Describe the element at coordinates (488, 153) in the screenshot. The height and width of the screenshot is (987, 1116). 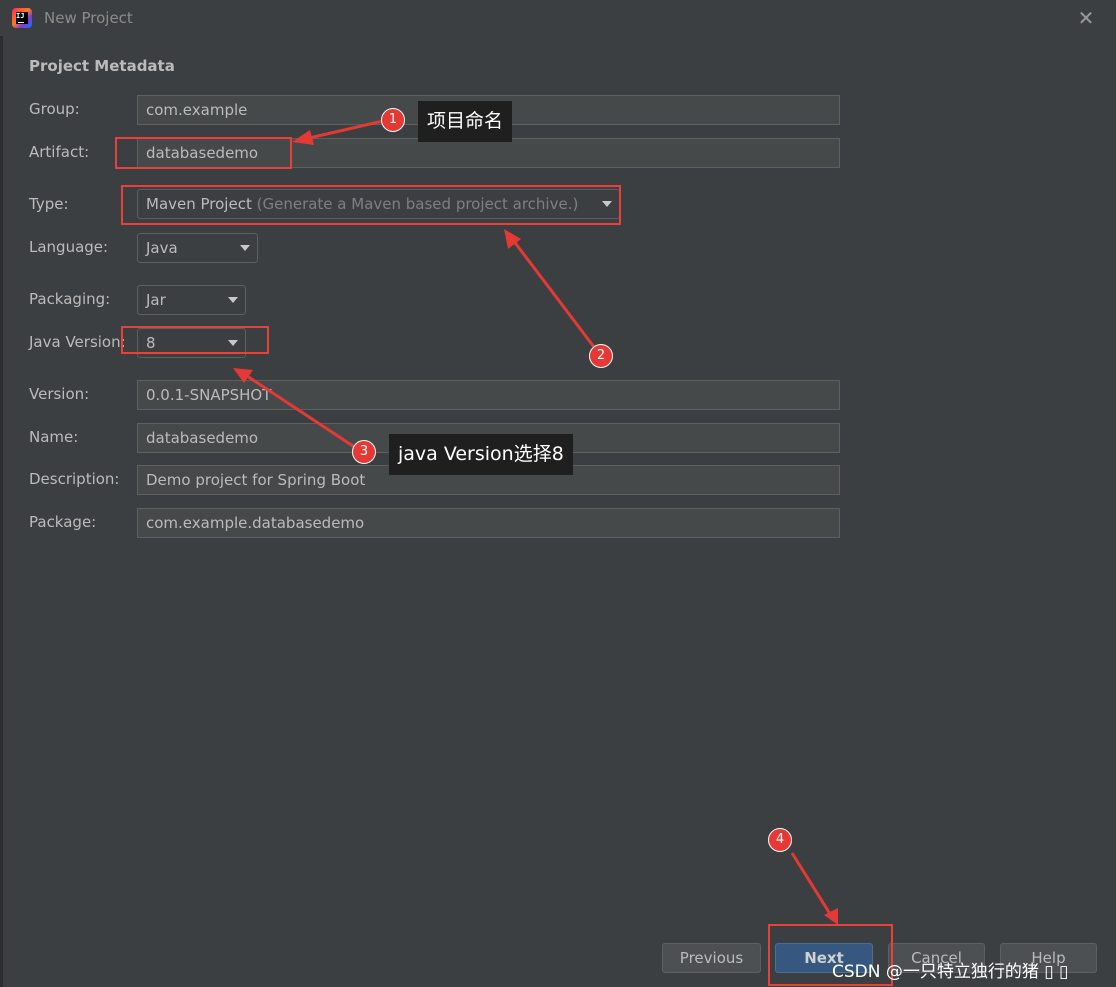
I see `artifact-field: databasedemo` at that location.